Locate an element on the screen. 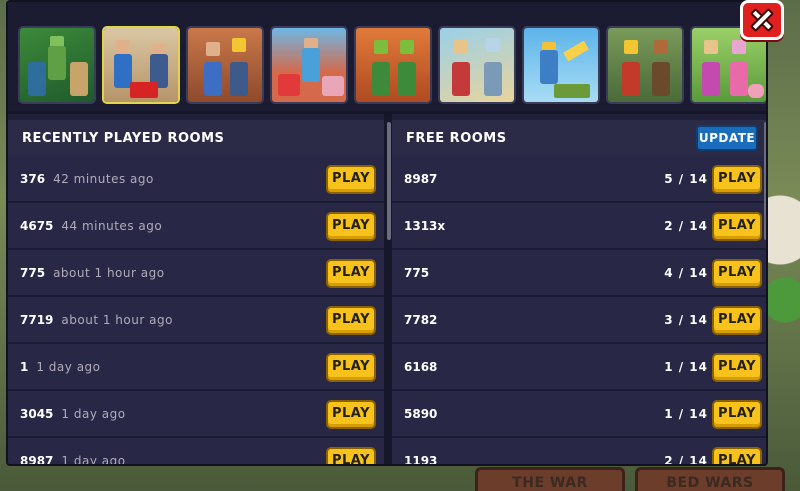 This screenshot has height=491, width=800. room-id: 1 is located at coordinates (24, 366).